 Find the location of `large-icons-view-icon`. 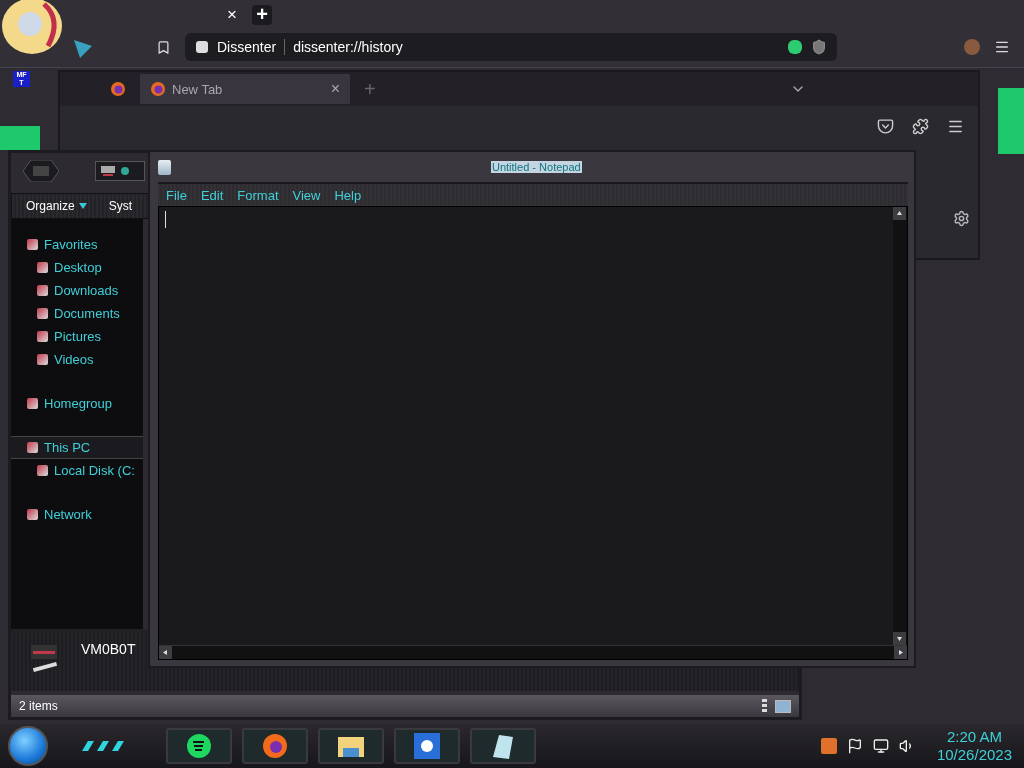

large-icons-view-icon is located at coordinates (783, 706).